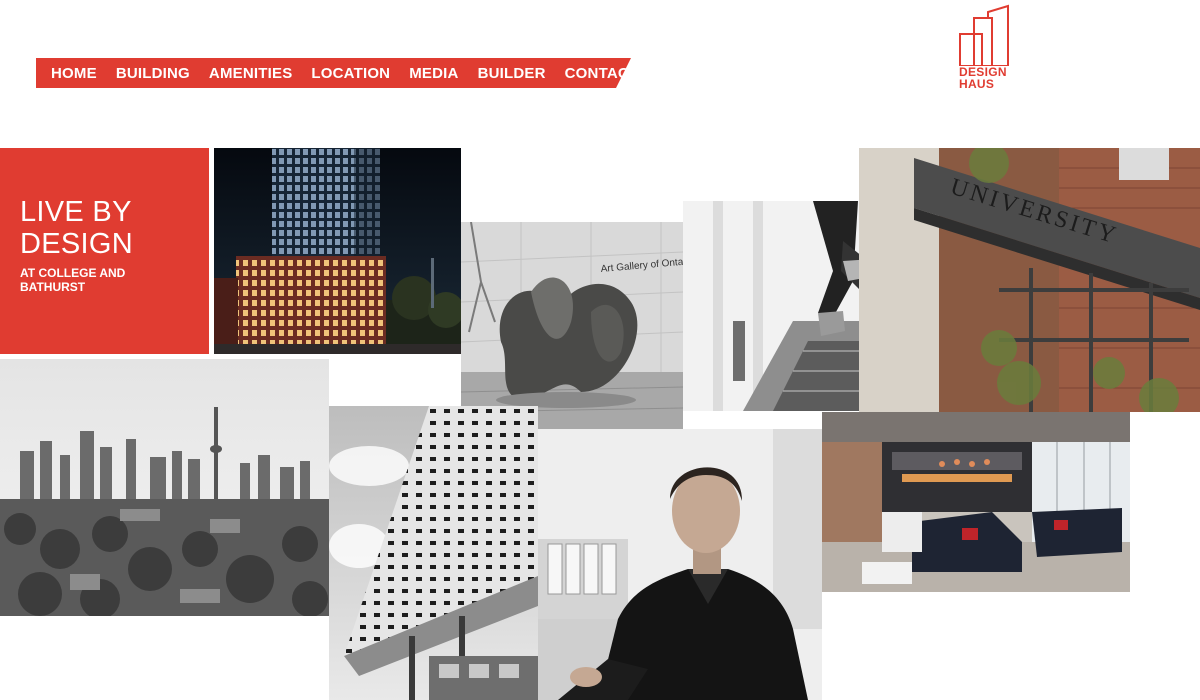 The width and height of the screenshot is (1200, 700). Describe the element at coordinates (983, 78) in the screenshot. I see `logo-wordmark: DESIGN HAUS` at that location.